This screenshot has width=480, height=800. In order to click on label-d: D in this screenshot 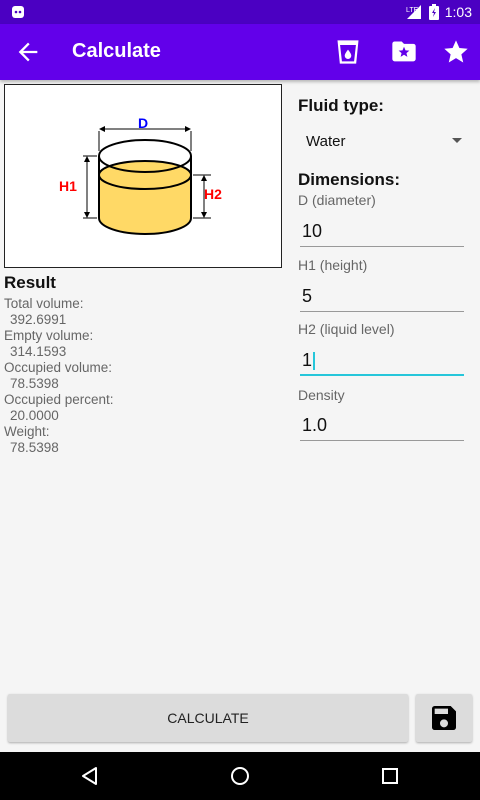, I will do `click(143, 123)`.